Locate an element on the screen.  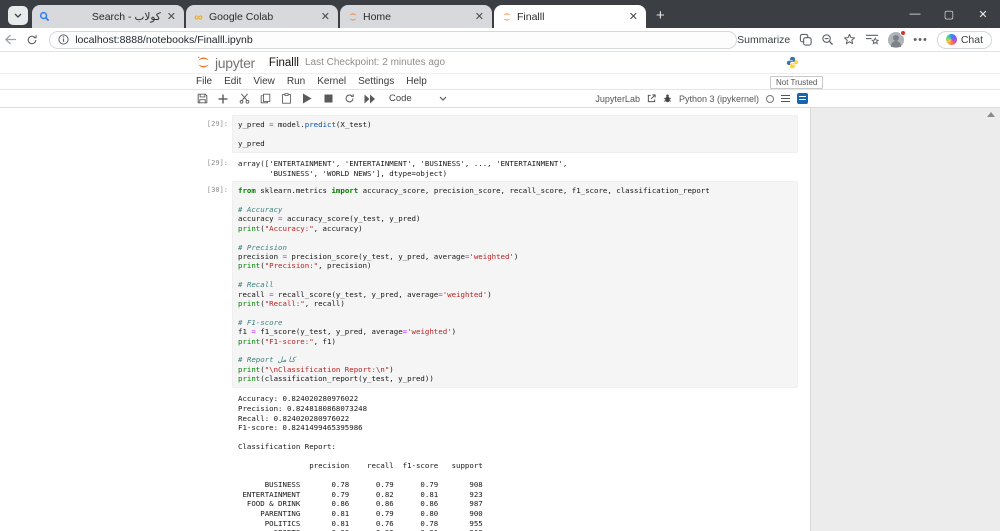
notebook-toolbar: Code JupyterLab Python 3 (ipykernel) is located at coordinates (500, 99).